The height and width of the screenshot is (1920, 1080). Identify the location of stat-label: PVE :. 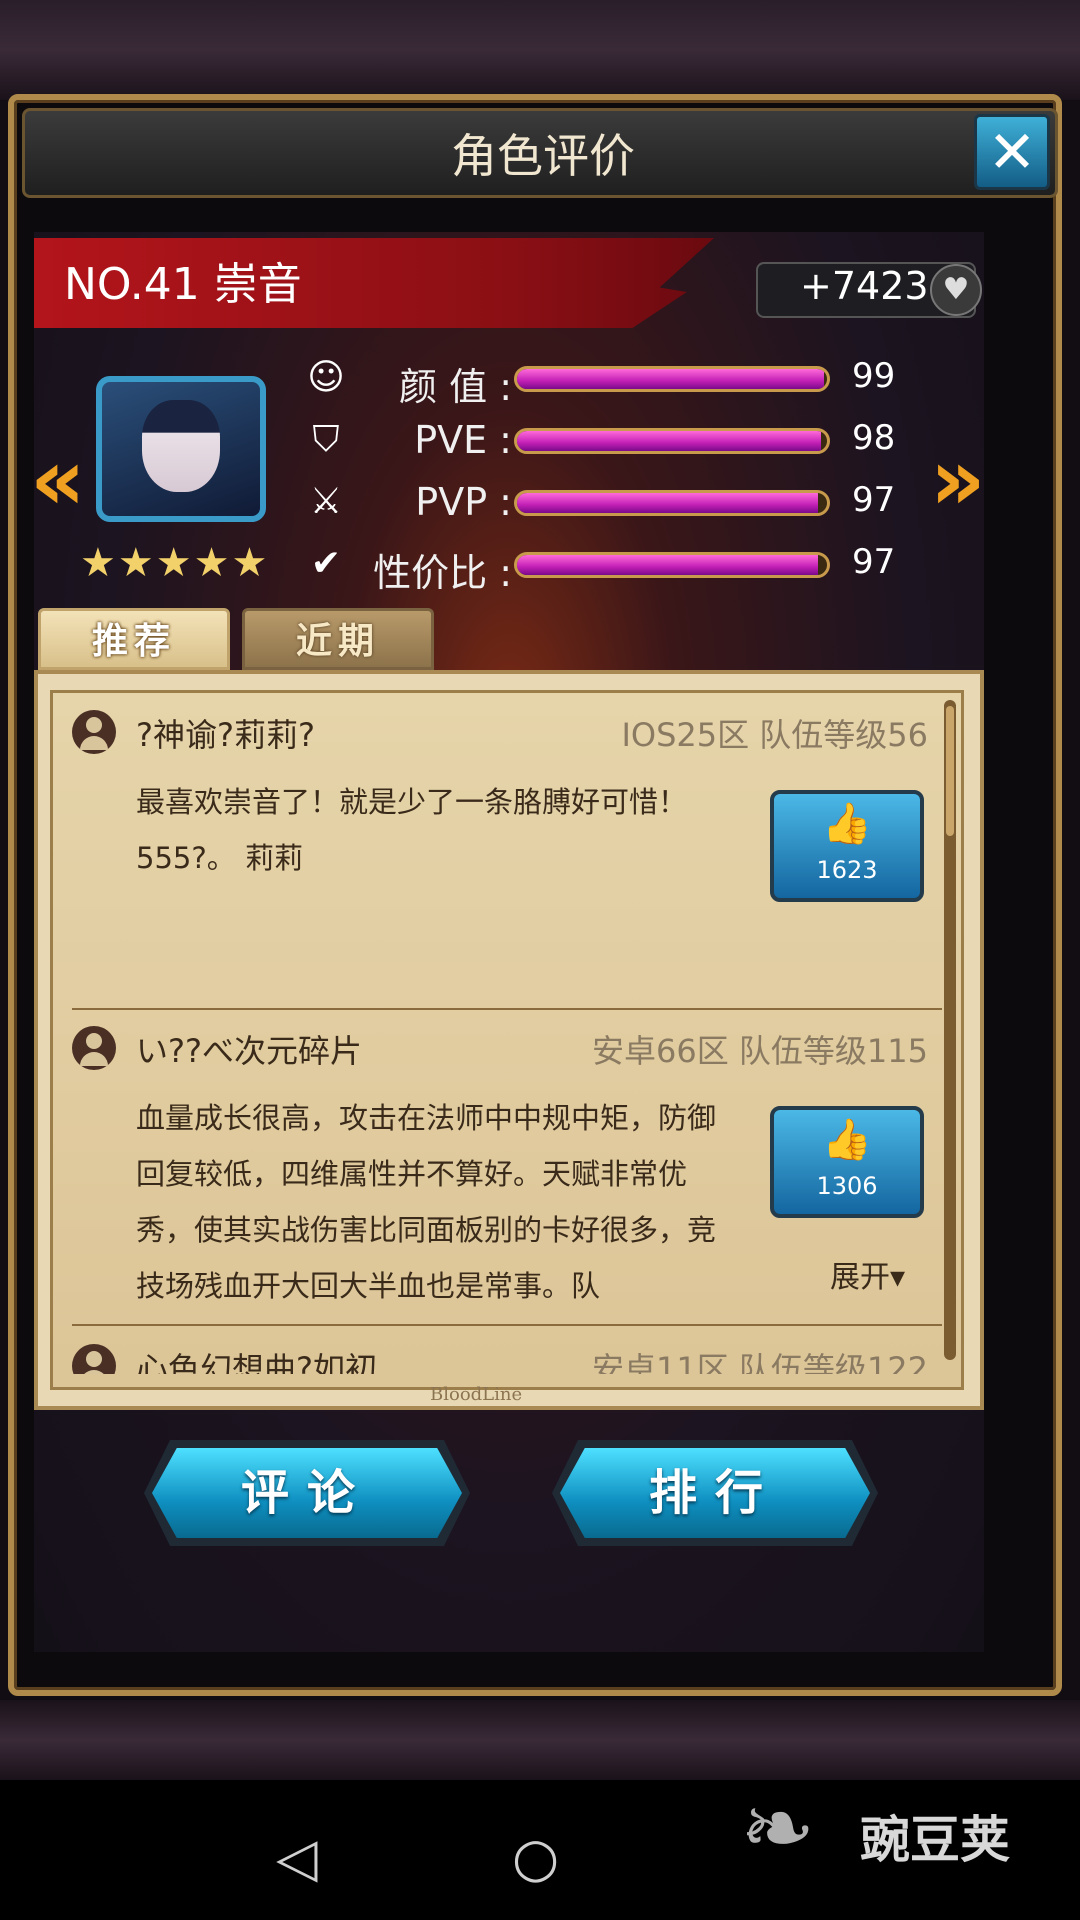
(463, 440).